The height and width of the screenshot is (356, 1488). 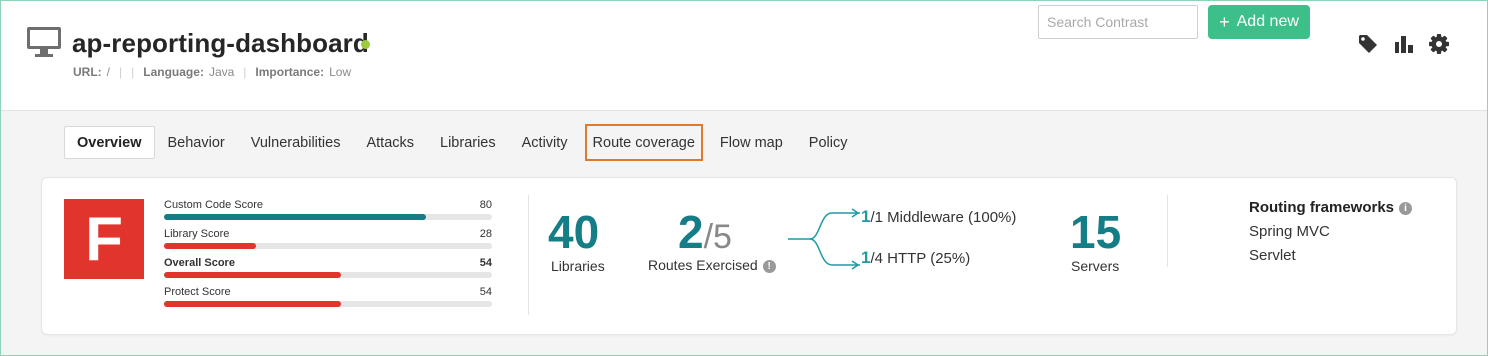 I want to click on routes-exercised-count: 2/5, so click(x=705, y=232).